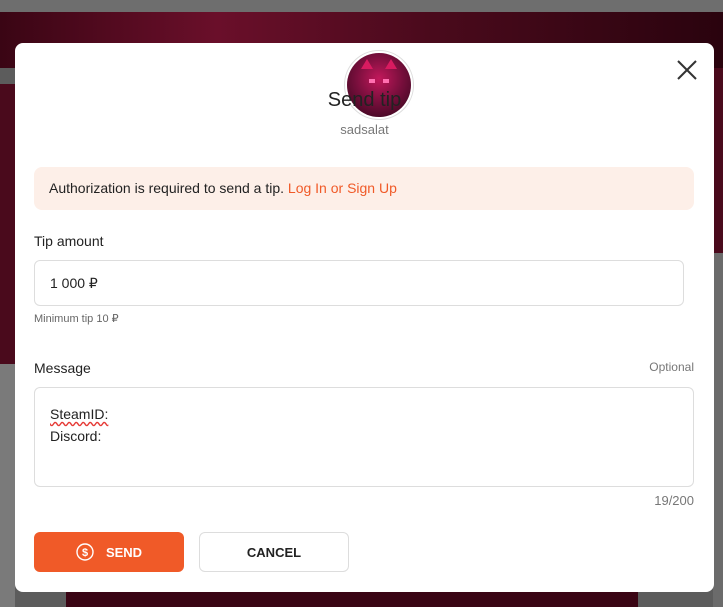 This screenshot has height=607, width=723. Describe the element at coordinates (7, 224) in the screenshot. I see `background-left-panel` at that location.